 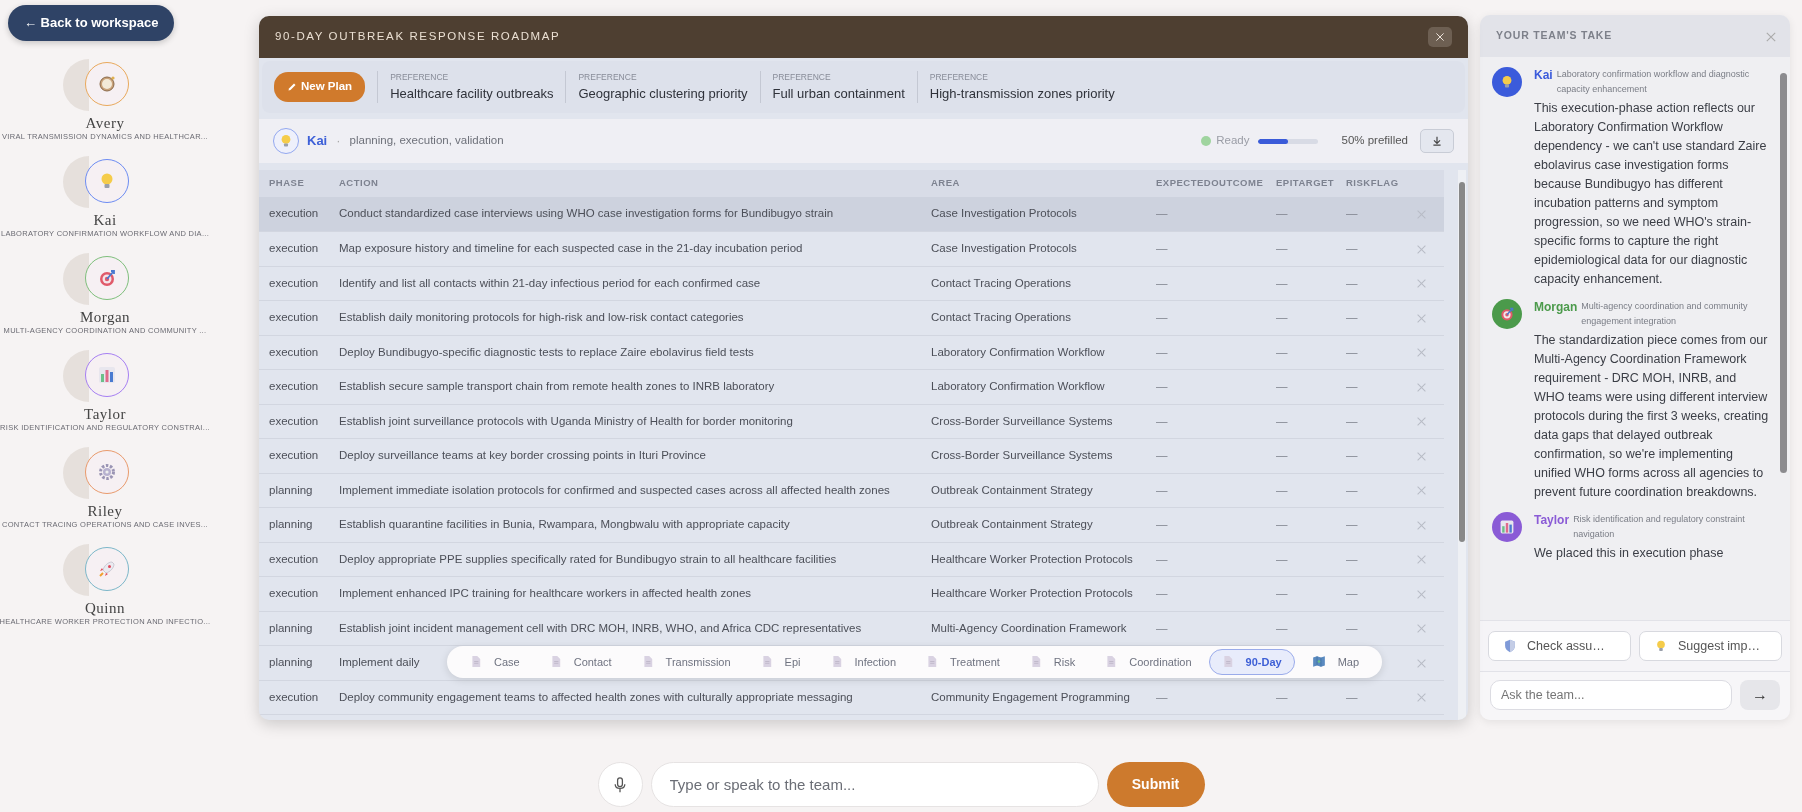 I want to click on table-cell: Implement immediate isolation protocols for confirmed and suspected cases across all affected health zones, so click(x=614, y=489).